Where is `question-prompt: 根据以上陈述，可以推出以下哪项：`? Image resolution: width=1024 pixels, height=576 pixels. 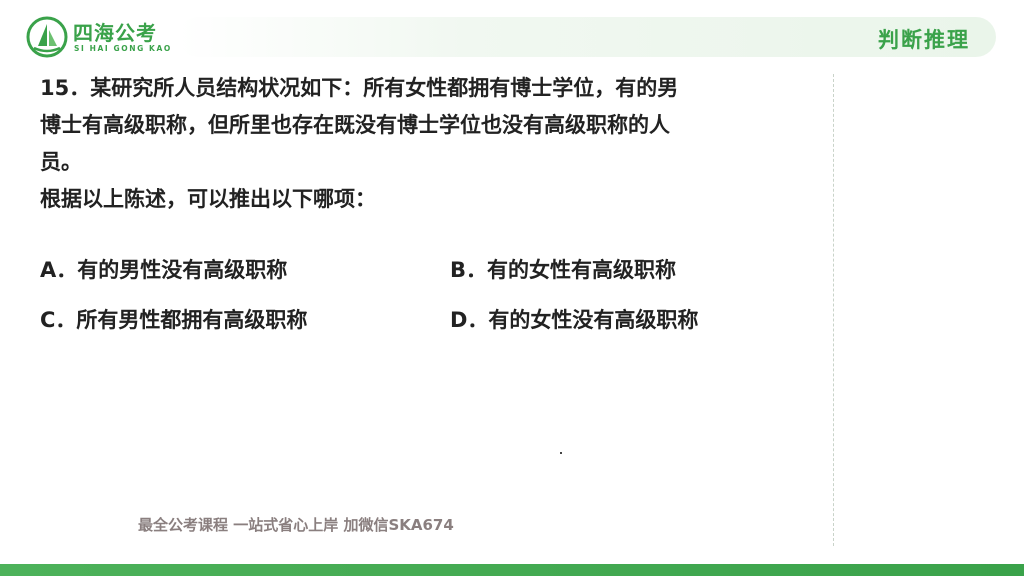
question-prompt: 根据以上陈述，可以推出以下哪项： is located at coordinates (208, 199).